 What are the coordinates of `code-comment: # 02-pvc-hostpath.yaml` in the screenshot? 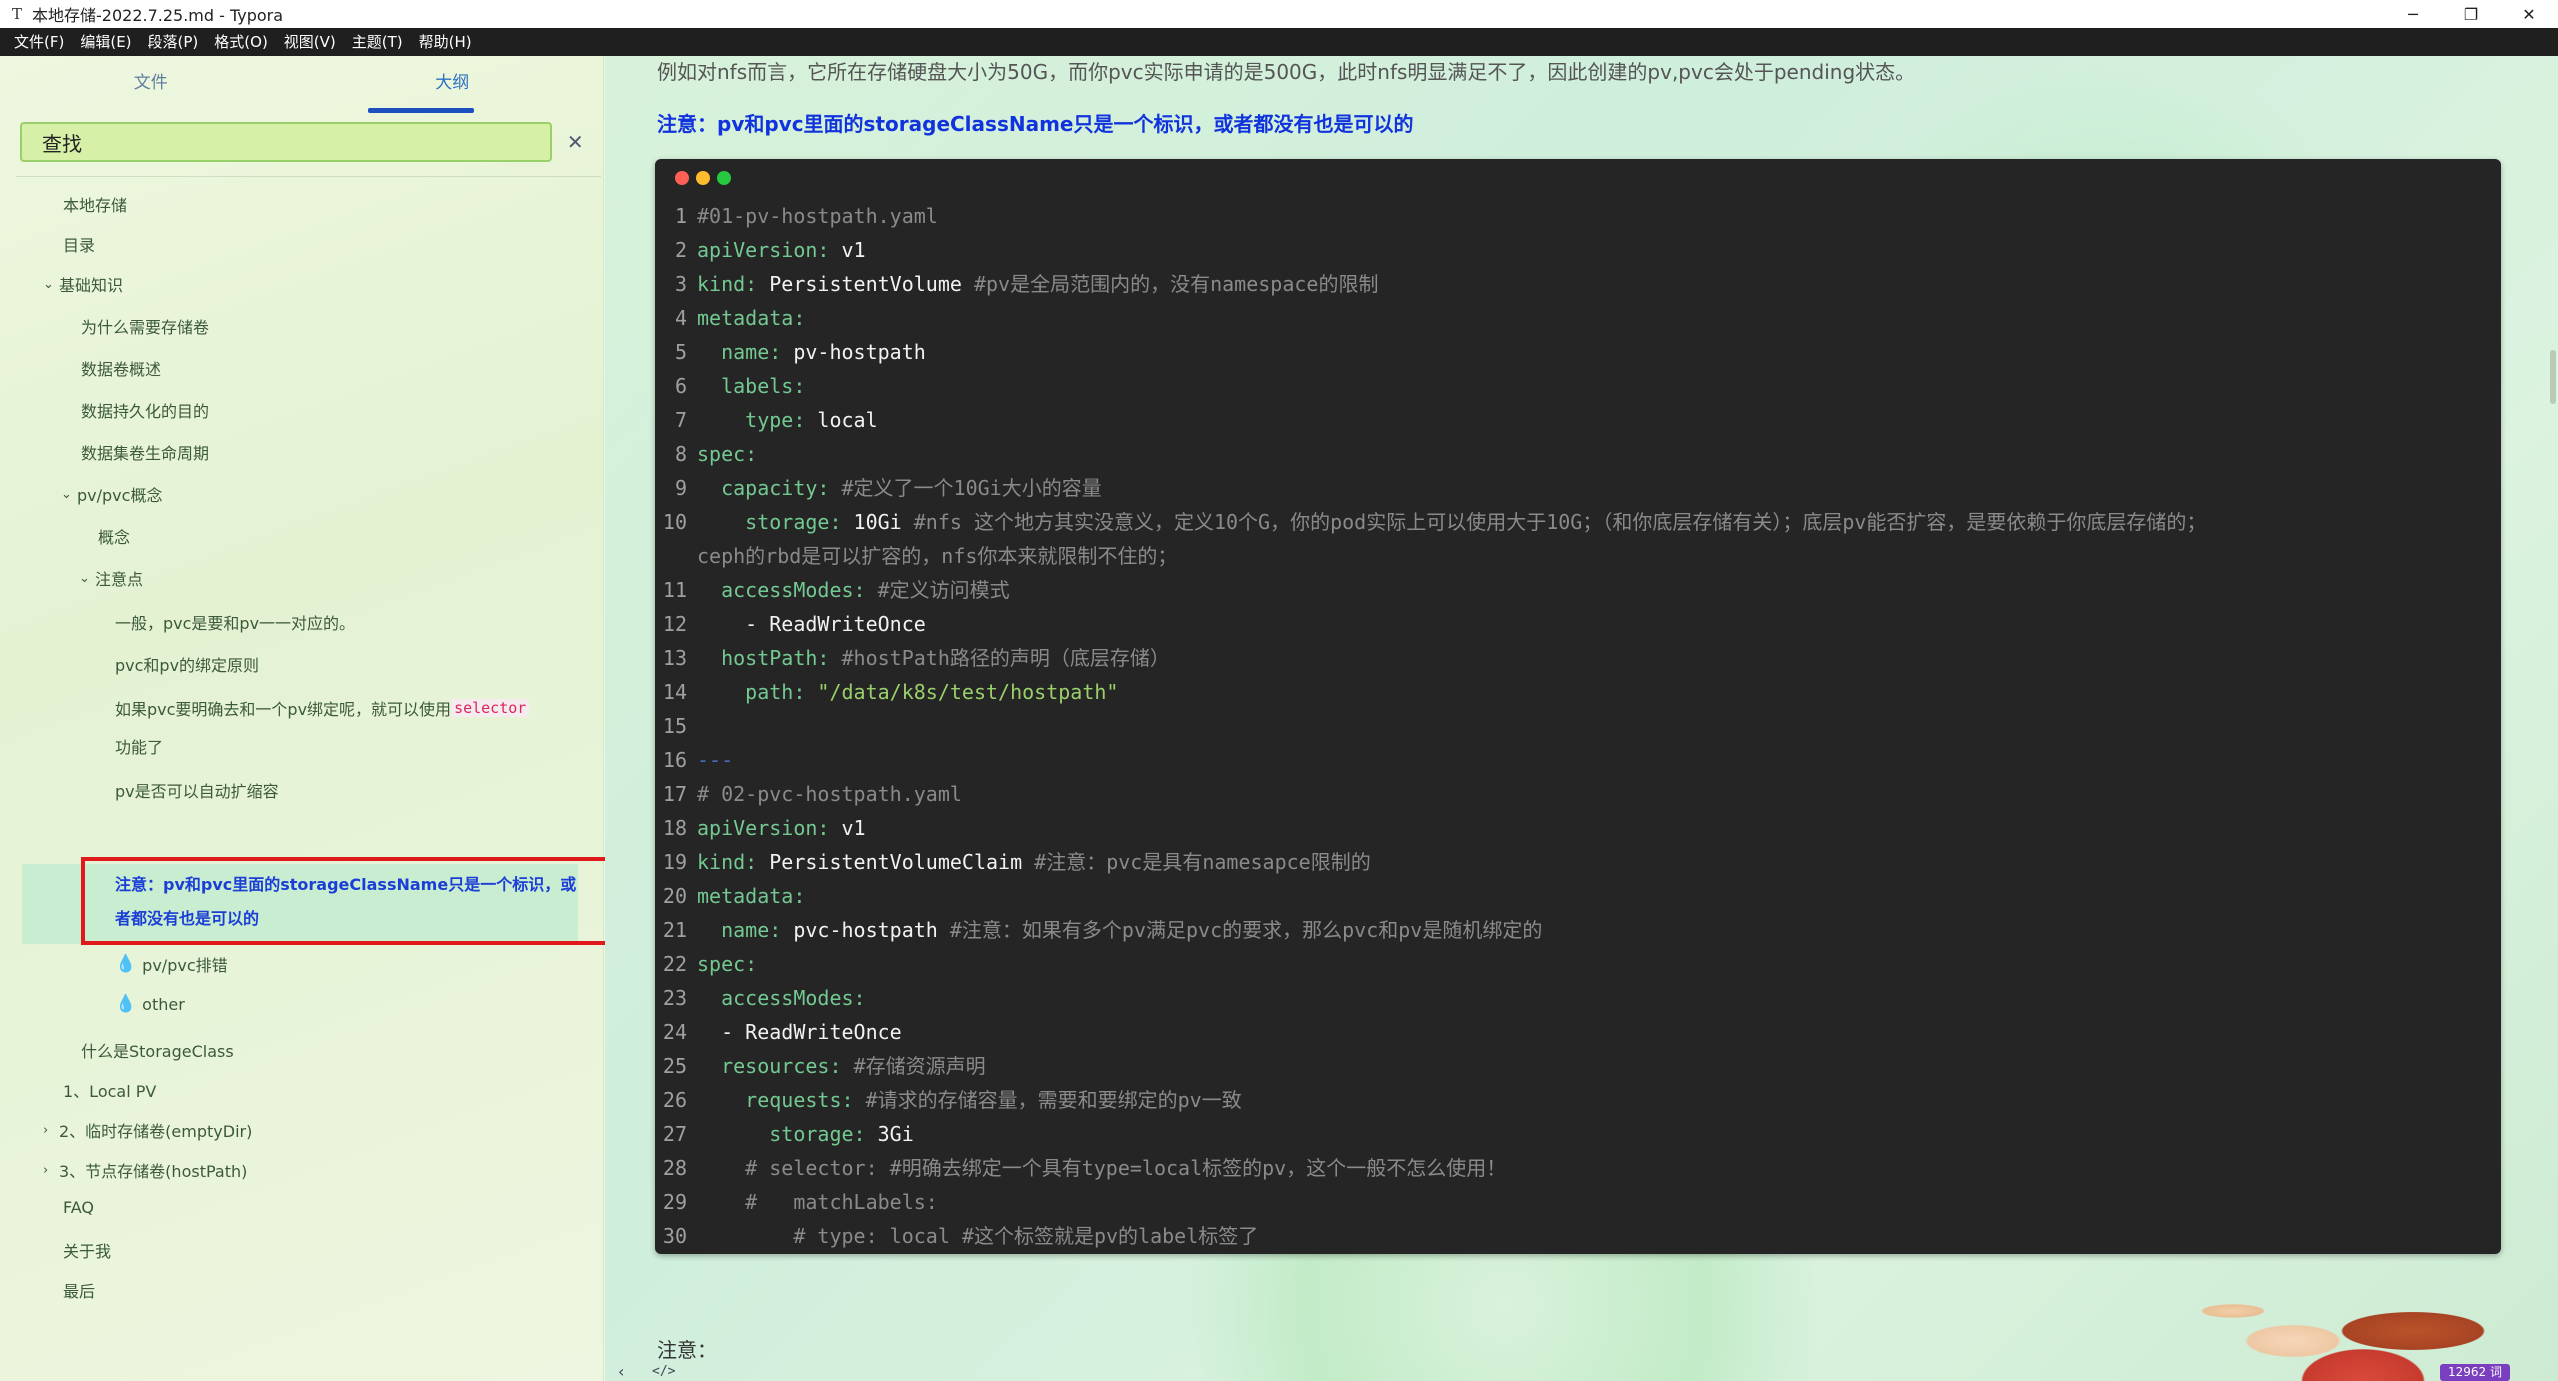 It's located at (829, 794).